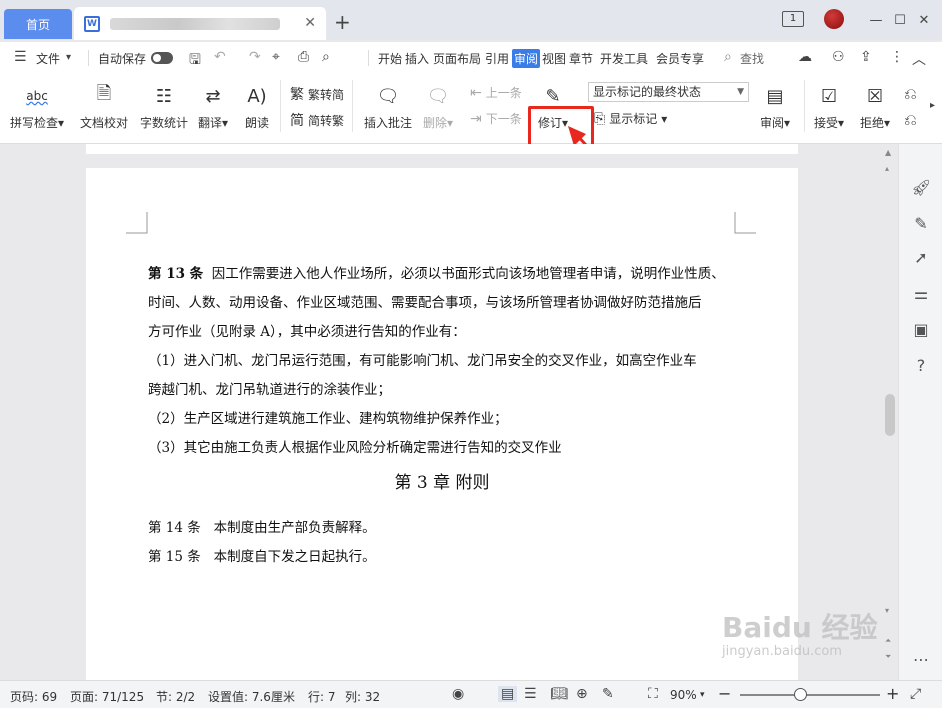 The height and width of the screenshot is (708, 942). I want to click on paragraph-line: （3）其它由施工负责人根据作业风险分析确定需进行告知的交叉作业, so click(355, 448).